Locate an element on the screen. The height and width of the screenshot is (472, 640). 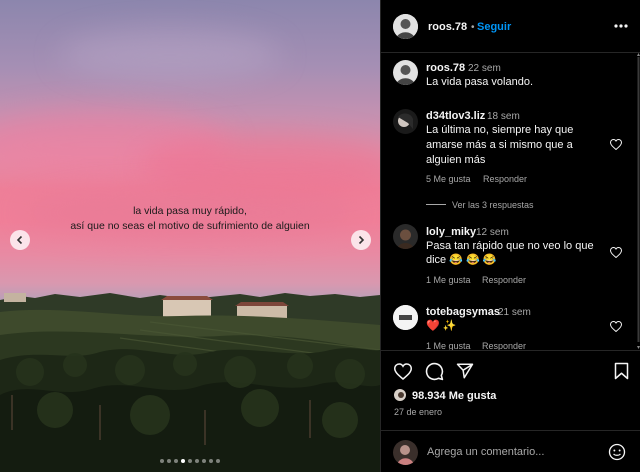
comment-input is located at coordinates (512, 452).